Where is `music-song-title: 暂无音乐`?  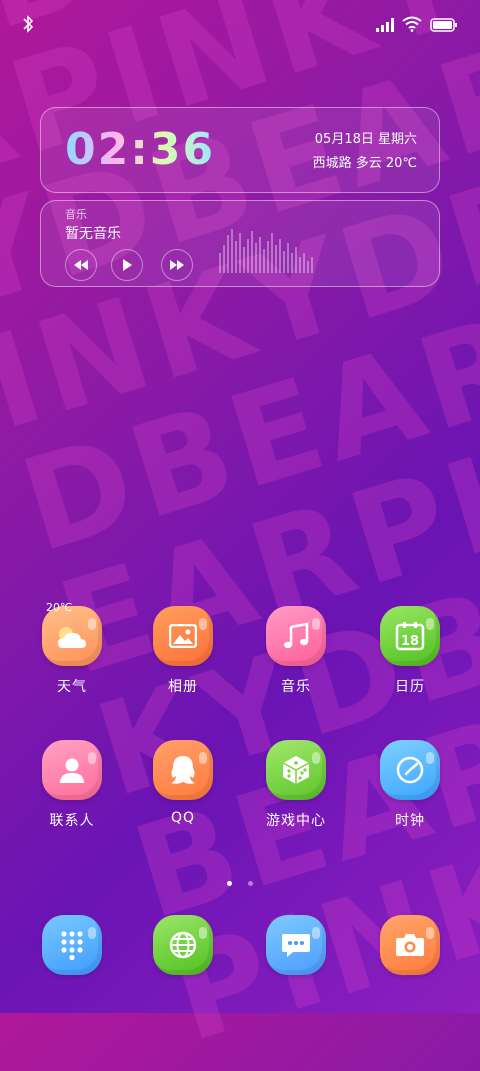
music-song-title: 暂无音乐 is located at coordinates (93, 234).